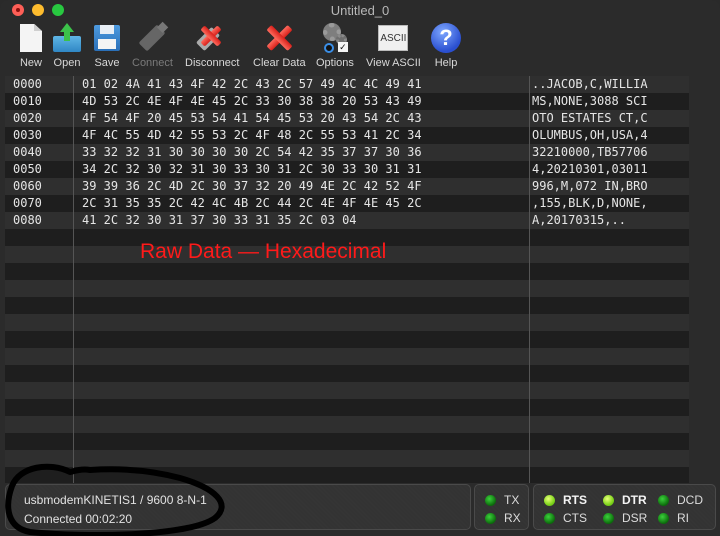 Image resolution: width=720 pixels, height=536 pixels. What do you see at coordinates (663, 500) in the screenshot?
I see `dcd-led-icon` at bounding box center [663, 500].